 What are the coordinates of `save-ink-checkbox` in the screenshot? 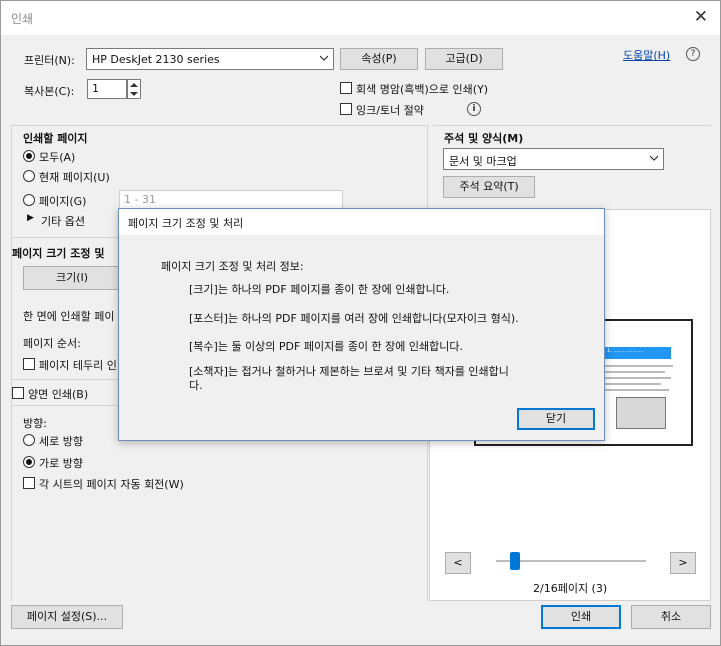 It's located at (346, 109).